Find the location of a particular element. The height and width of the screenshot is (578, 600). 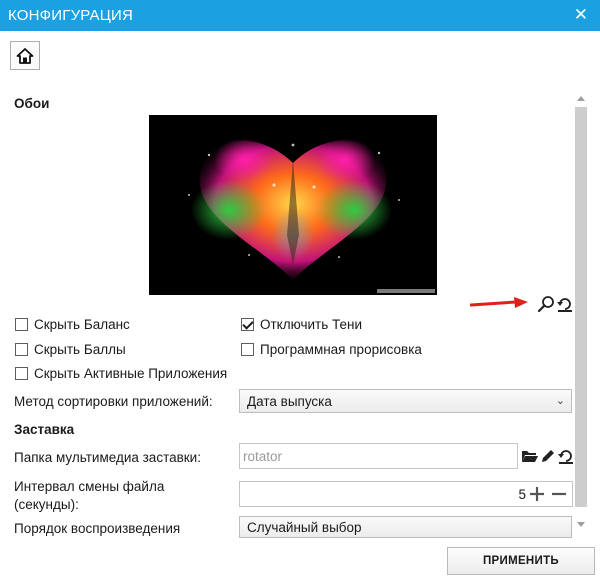

vertical-scrollbar is located at coordinates (581, 315).